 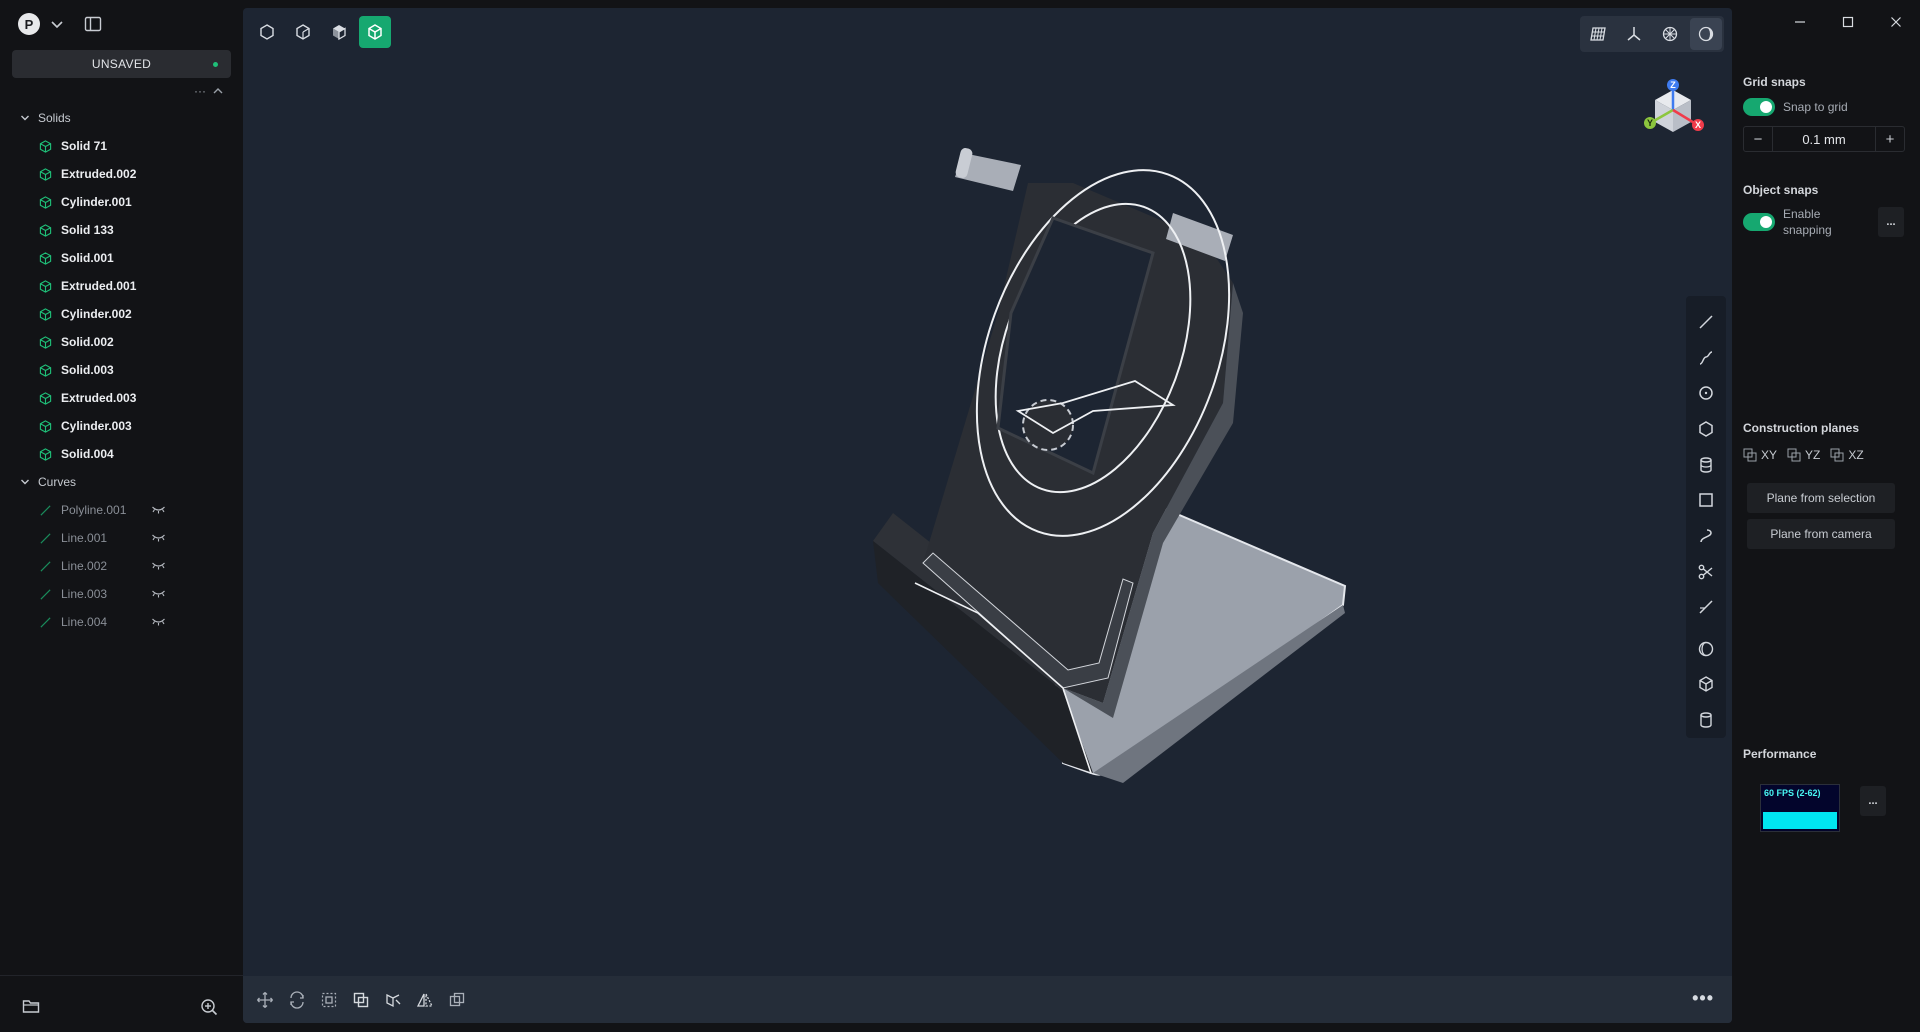 What do you see at coordinates (1759, 222) in the screenshot?
I see `enable-snapping-toggle` at bounding box center [1759, 222].